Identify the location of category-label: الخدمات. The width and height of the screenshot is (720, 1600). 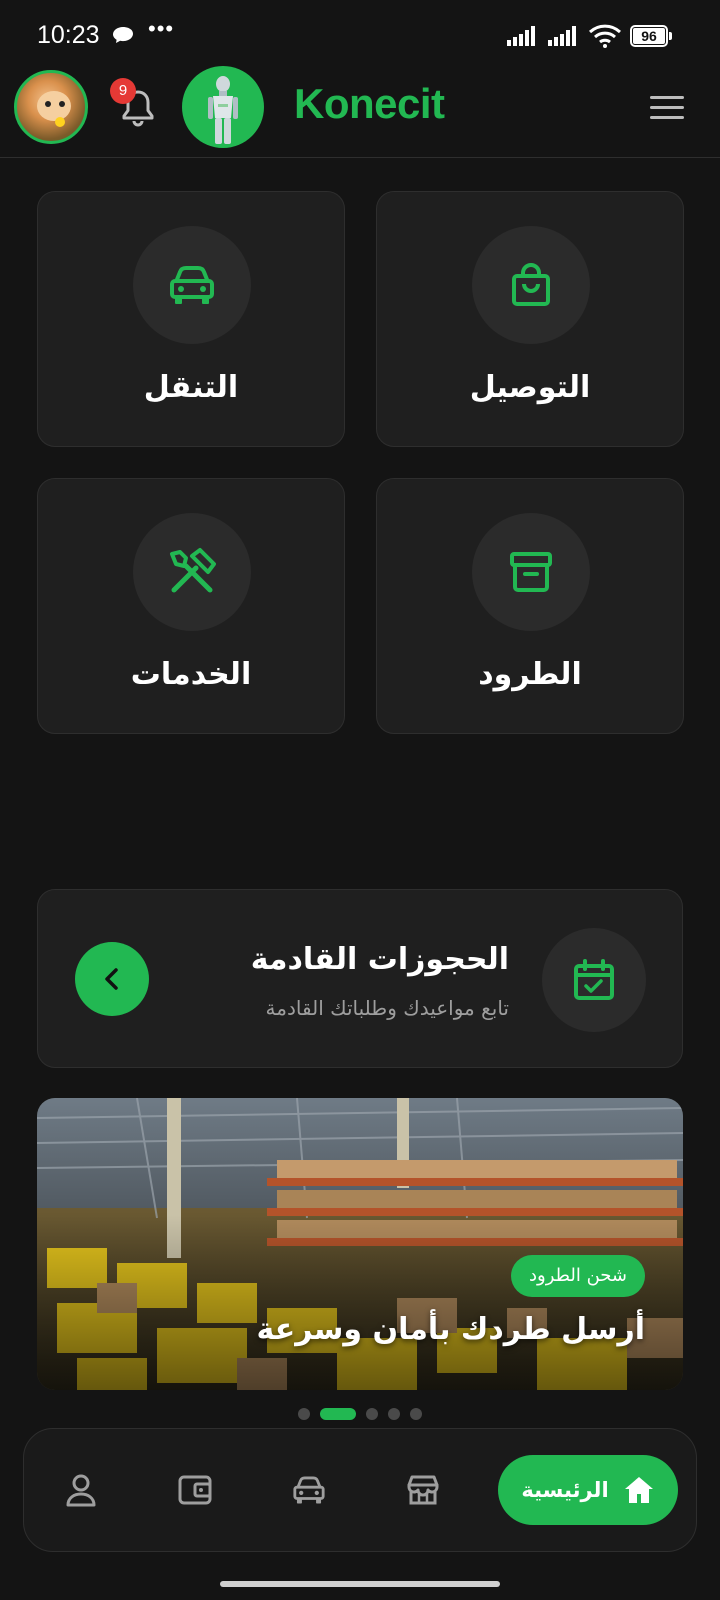
(191, 674).